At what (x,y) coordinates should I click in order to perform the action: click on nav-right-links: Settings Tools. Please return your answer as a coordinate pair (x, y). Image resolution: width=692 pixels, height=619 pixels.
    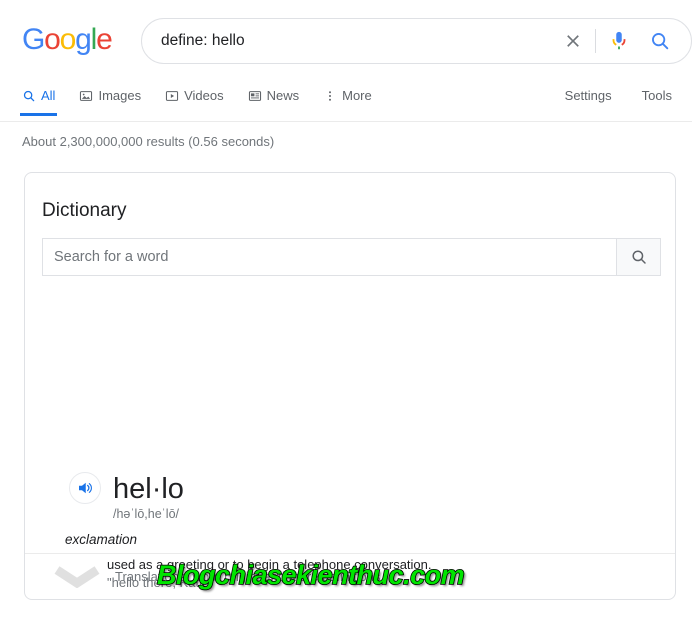
    Looking at the image, I should click on (603, 91).